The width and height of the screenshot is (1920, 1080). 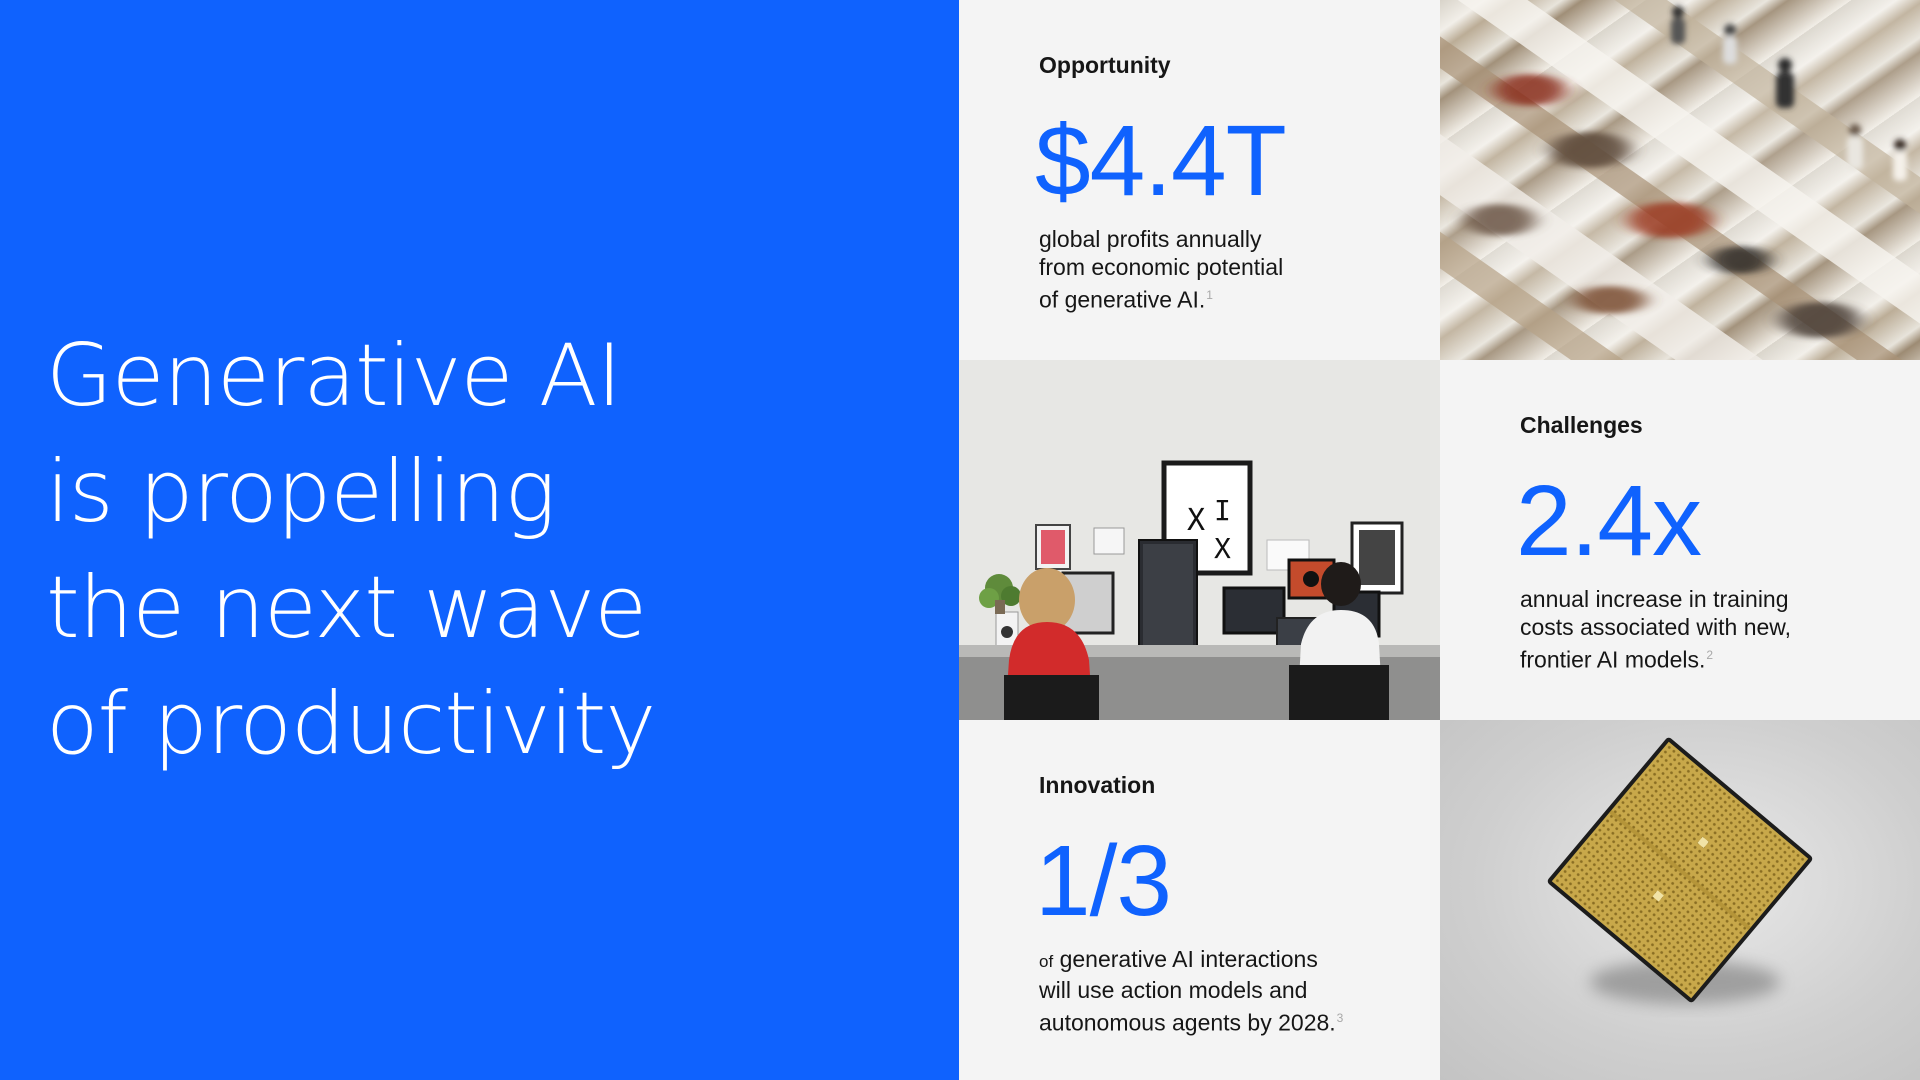 What do you see at coordinates (1122, 299) in the screenshot?
I see `opportunity-desc-line-3: of generative AI.` at bounding box center [1122, 299].